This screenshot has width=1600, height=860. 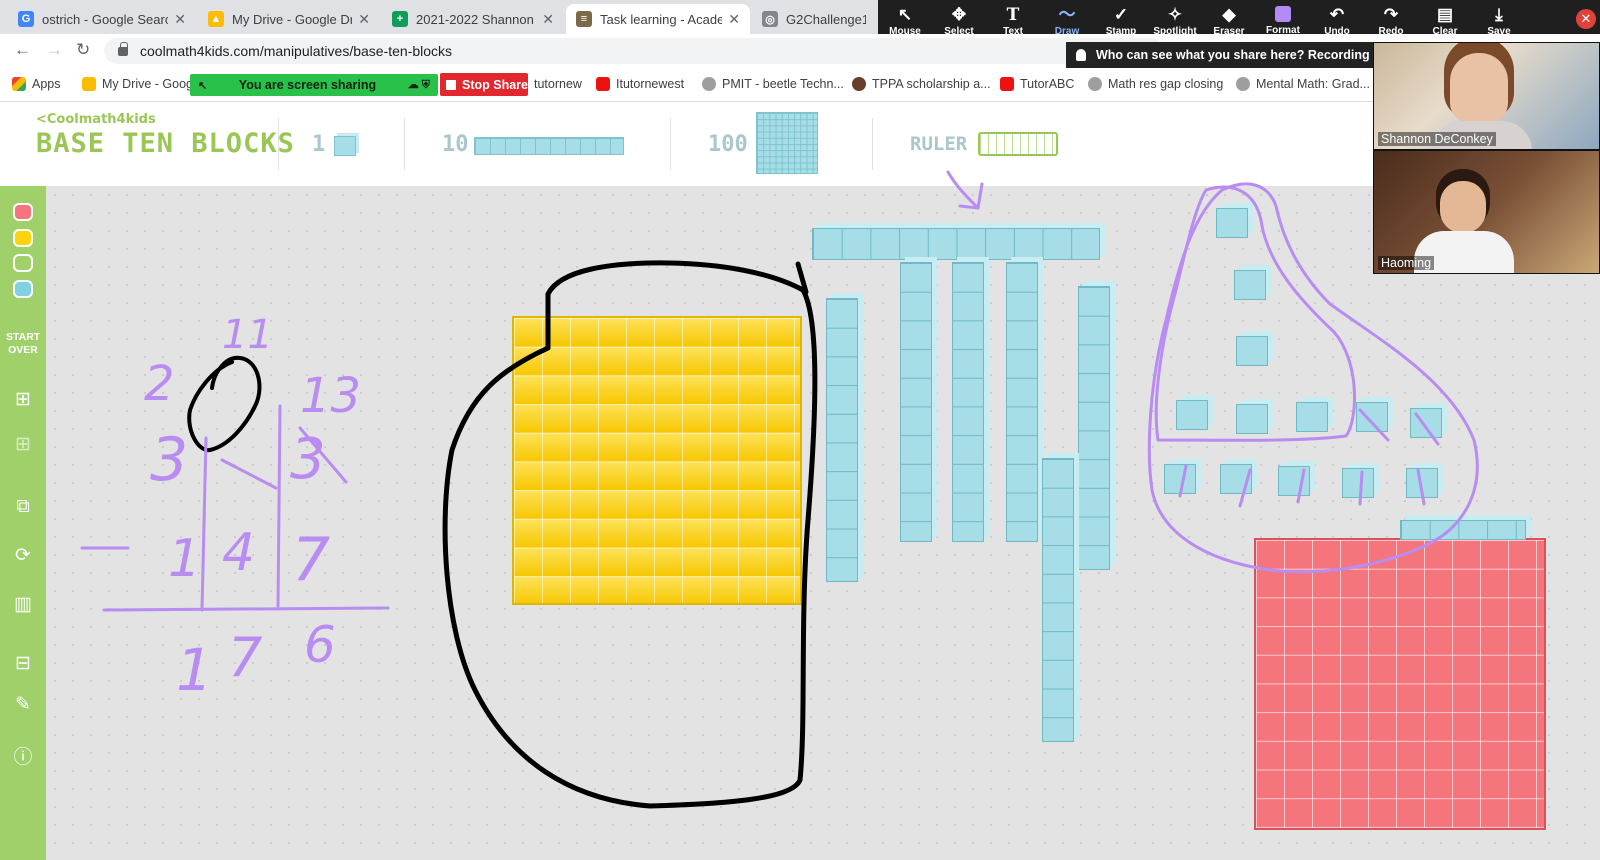 I want to click on forward-arrow-icon: →, so click(x=54, y=50).